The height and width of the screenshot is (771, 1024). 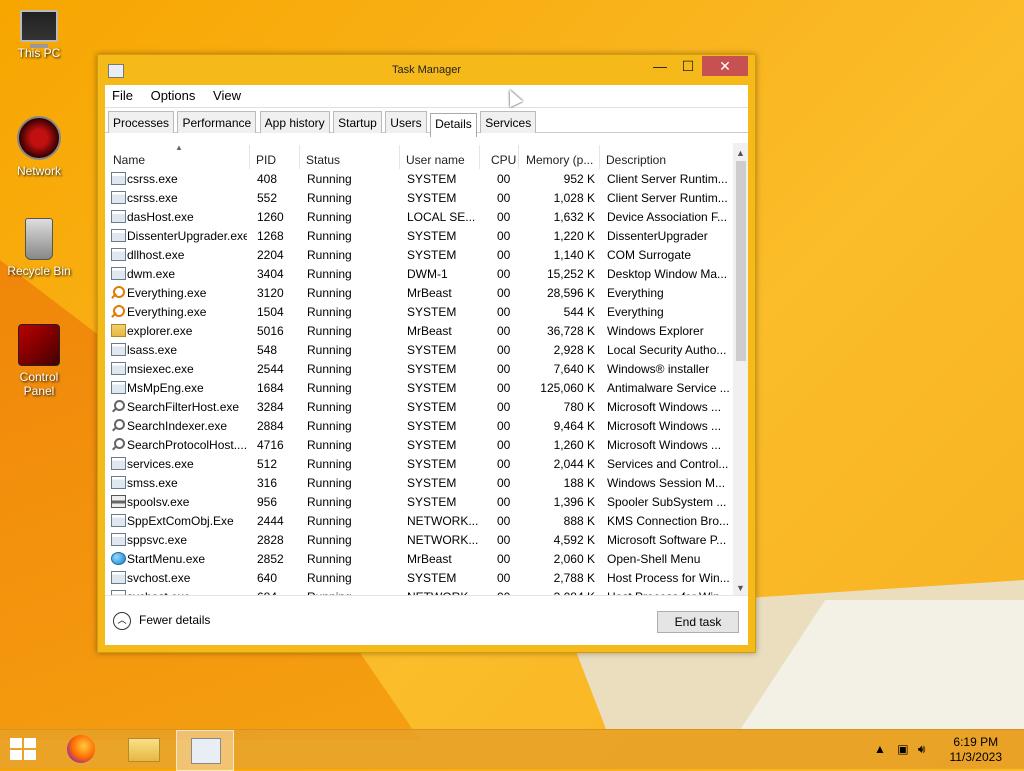 I want to click on cell-pid: 640, so click(x=267, y=578).